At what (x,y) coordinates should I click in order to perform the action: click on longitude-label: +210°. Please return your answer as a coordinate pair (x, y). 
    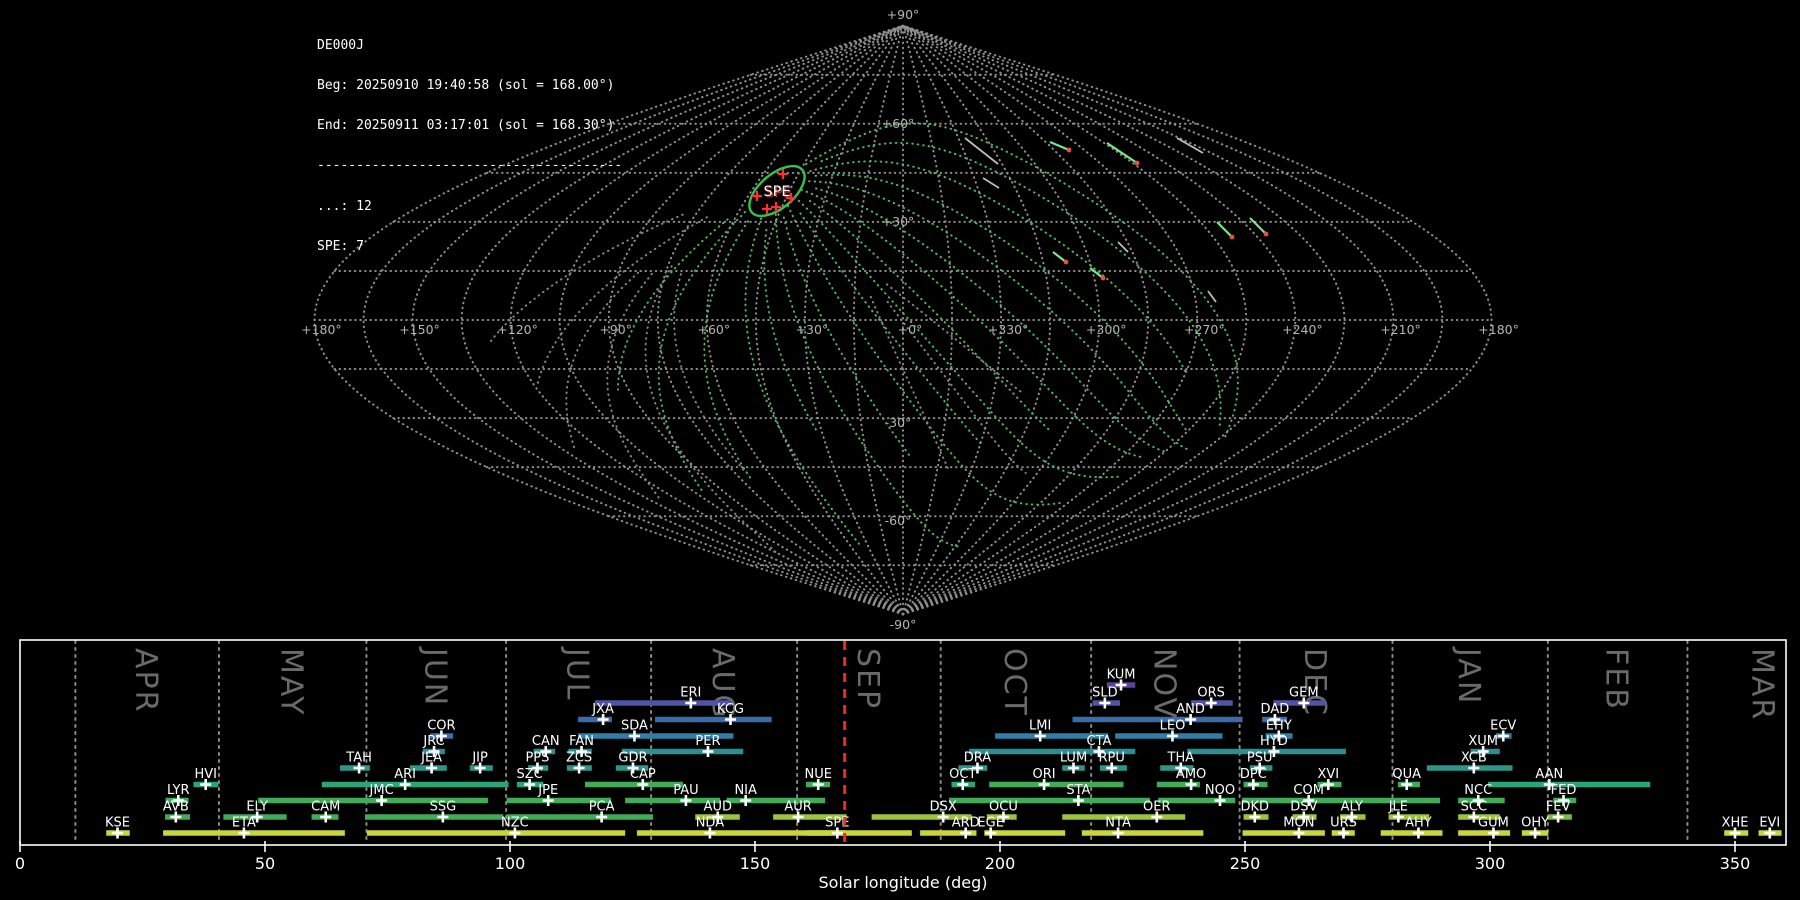
    Looking at the image, I should click on (1400, 329).